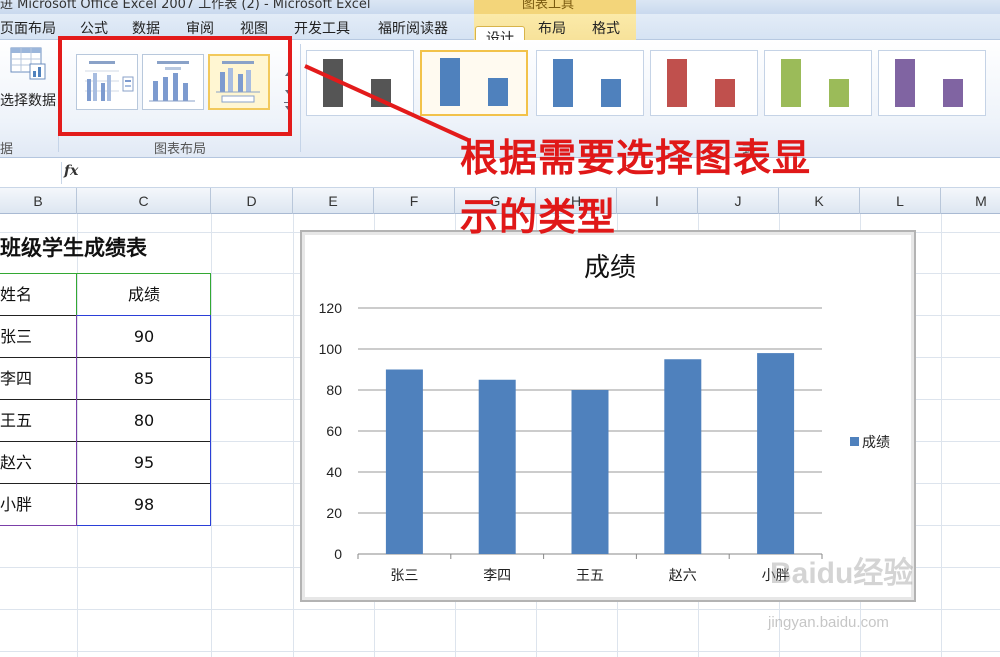 Image resolution: width=1000 pixels, height=657 pixels. What do you see at coordinates (828, 622) in the screenshot?
I see `baidu-watermark-url: jingyan.baidu.com` at bounding box center [828, 622].